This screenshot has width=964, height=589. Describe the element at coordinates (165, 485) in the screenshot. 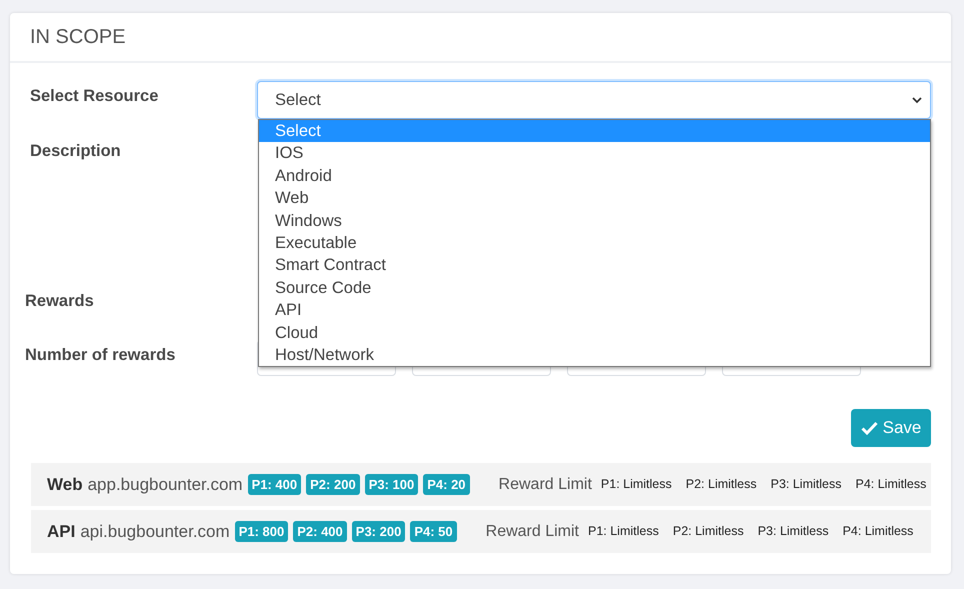

I see `scope-target: app.bugbounter.com` at that location.